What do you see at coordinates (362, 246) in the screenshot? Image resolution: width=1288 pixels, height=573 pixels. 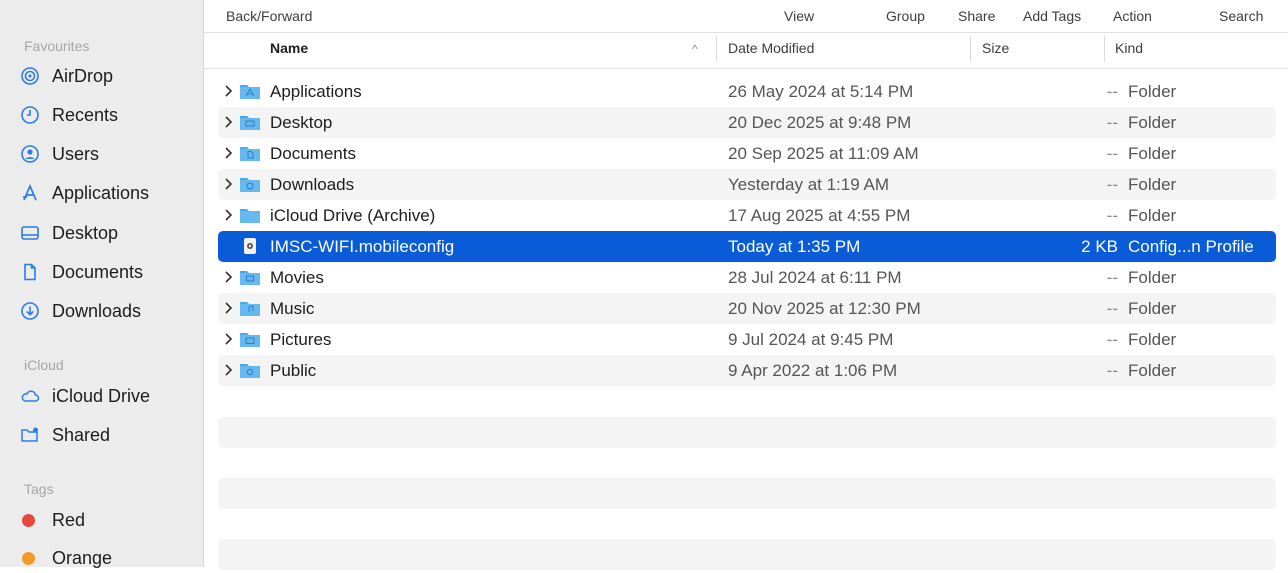 I see `file-name: IMSC-WIFI.mobileconfig` at bounding box center [362, 246].